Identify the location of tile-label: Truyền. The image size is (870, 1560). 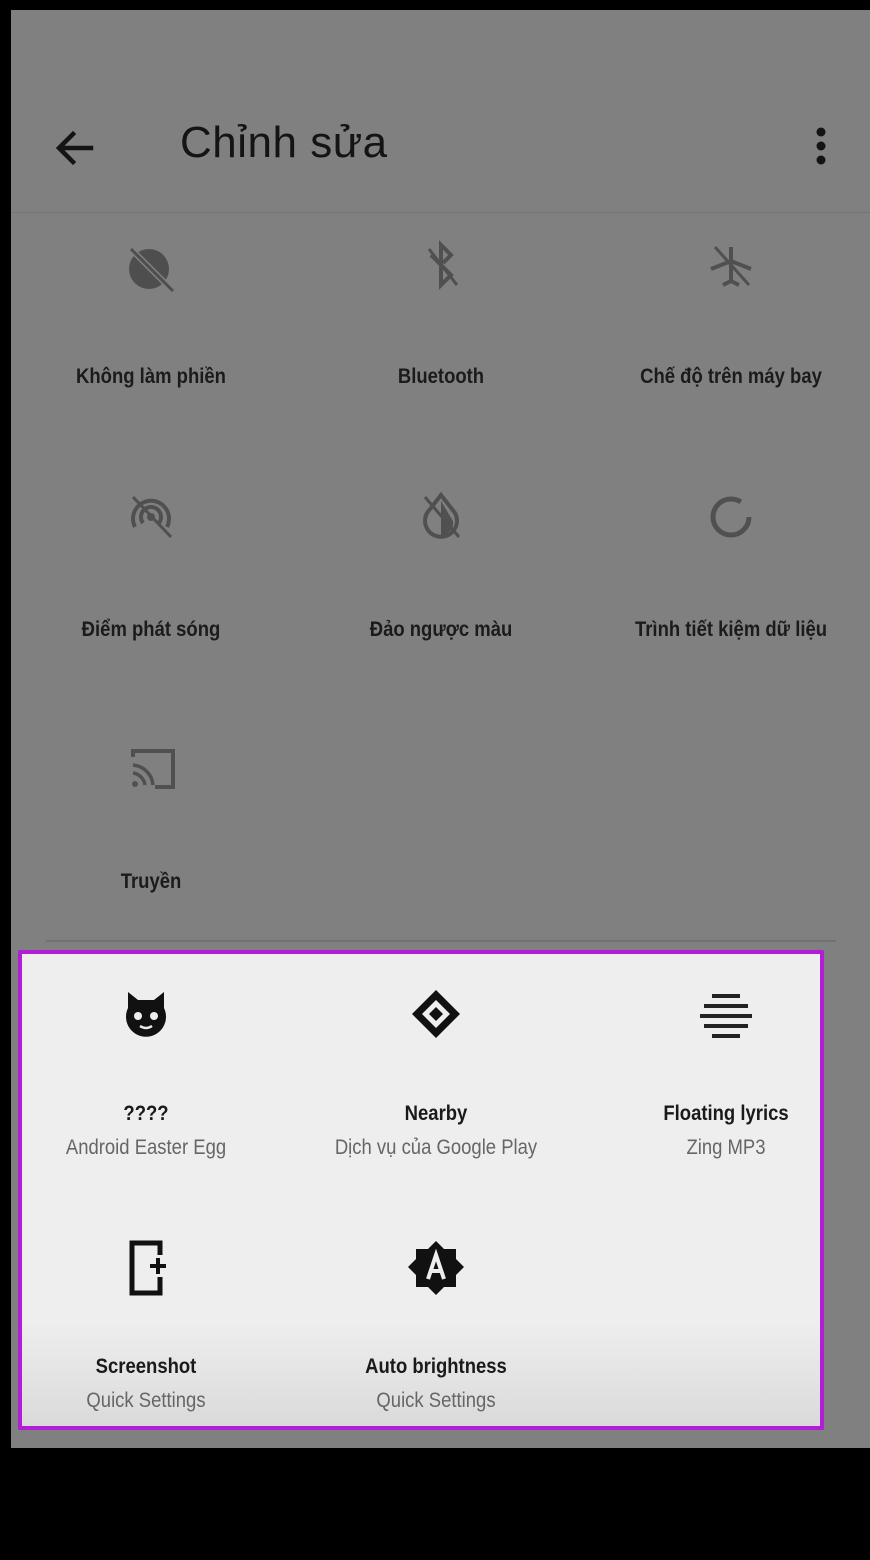
(151, 881).